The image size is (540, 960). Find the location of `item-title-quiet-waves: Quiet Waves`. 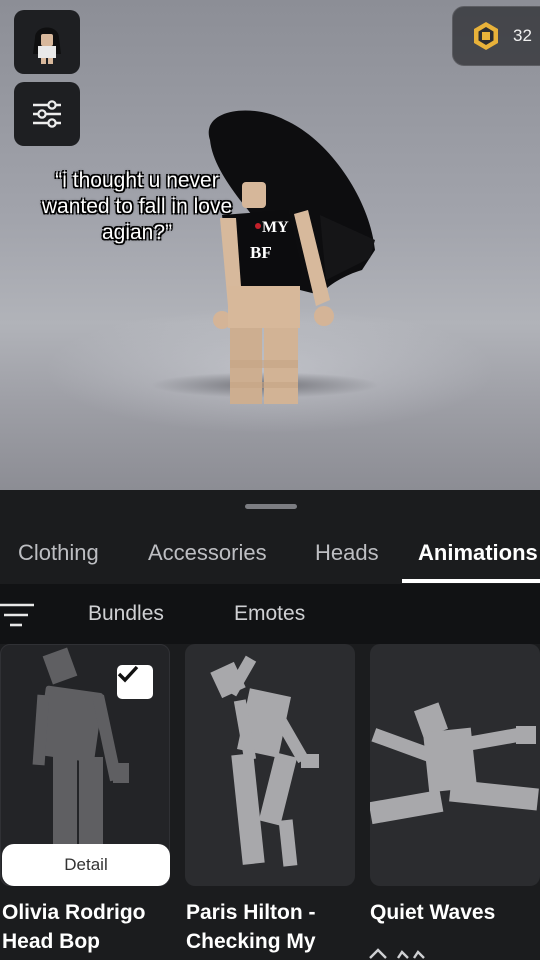

item-title-quiet-waves: Quiet Waves is located at coordinates (455, 912).